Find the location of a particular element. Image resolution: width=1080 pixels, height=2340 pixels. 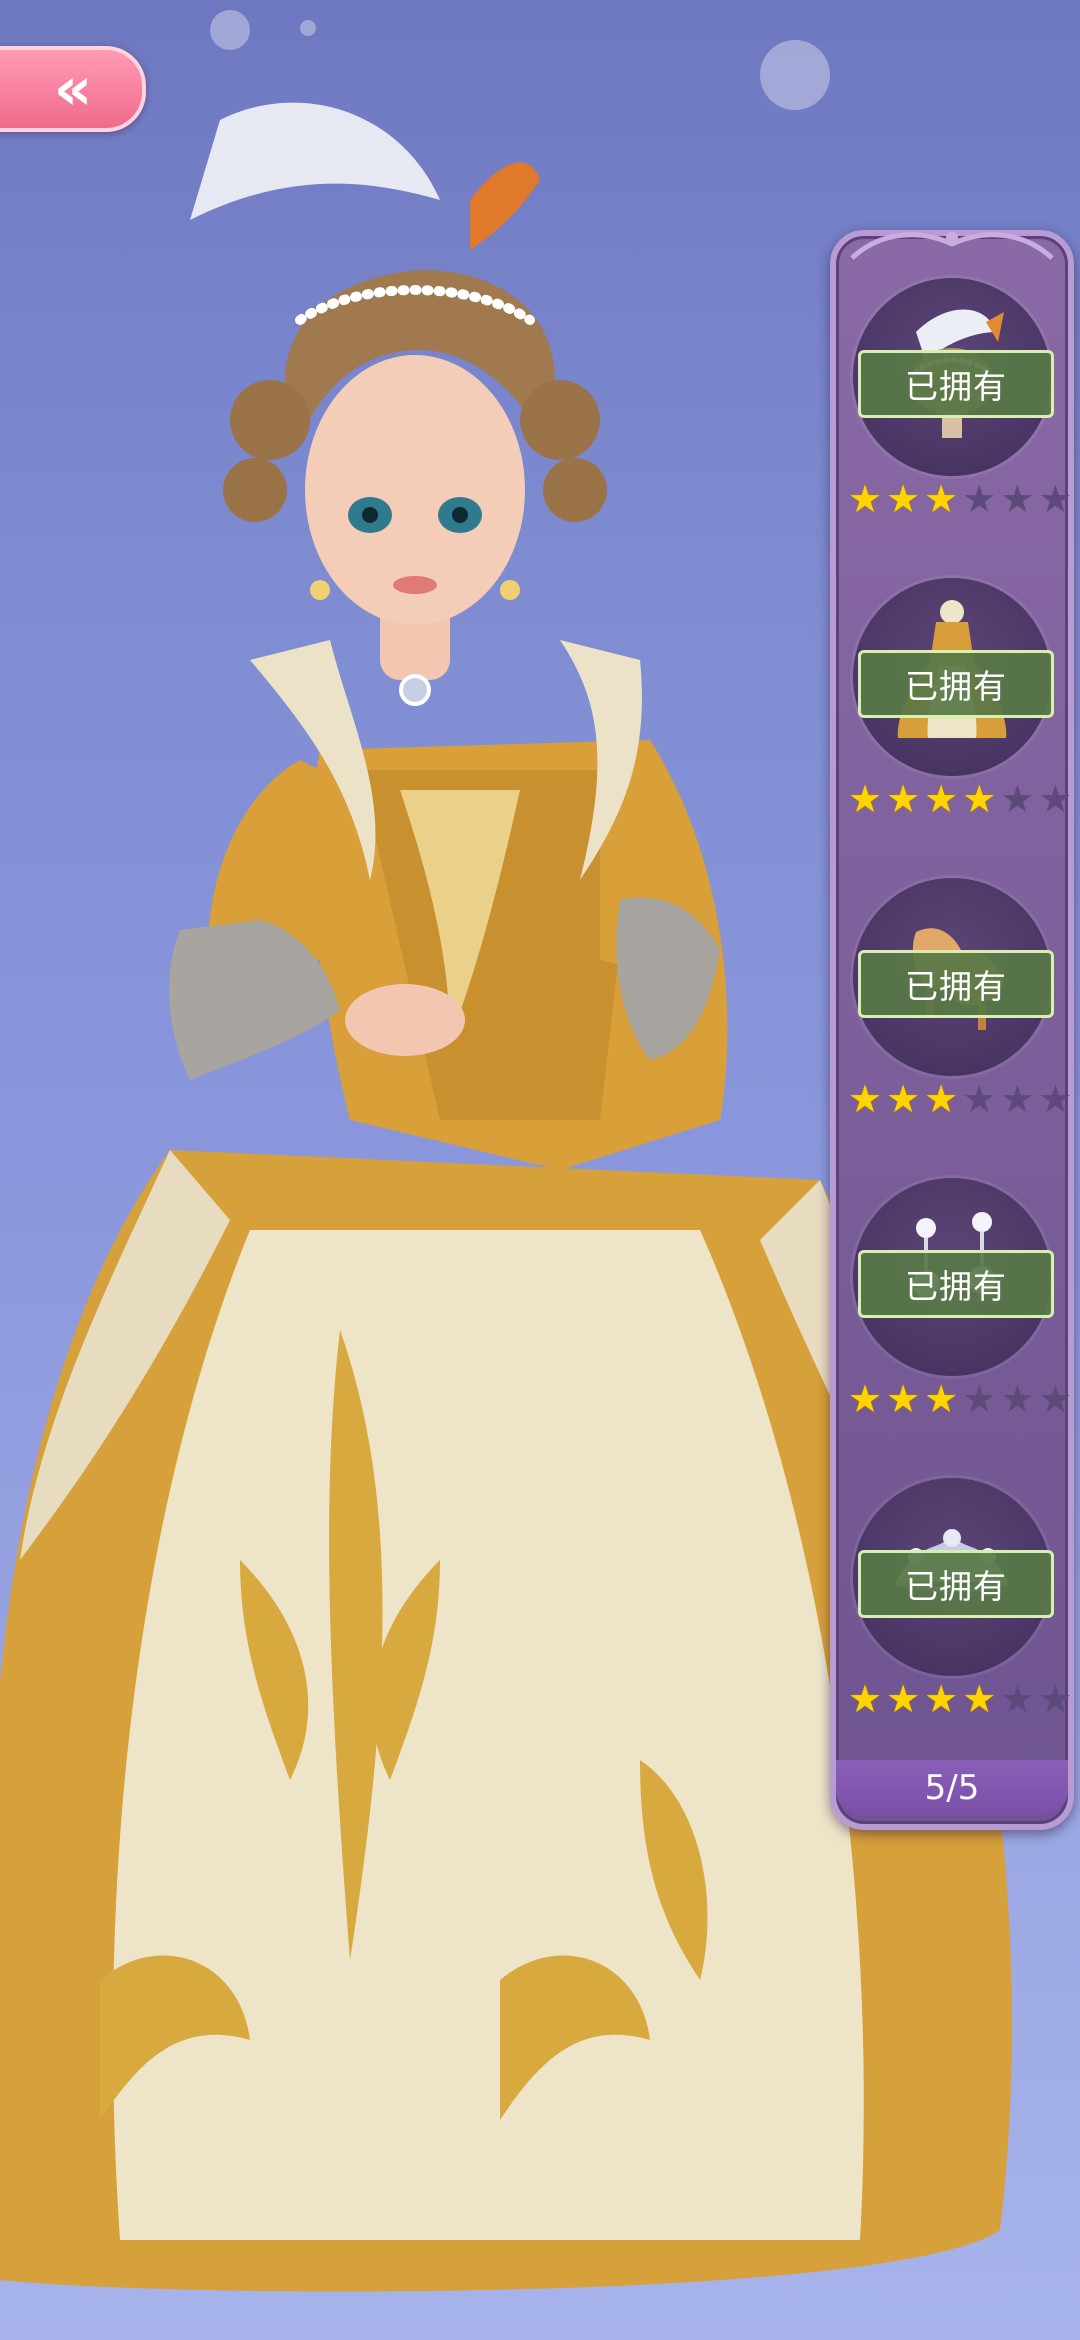

outfit-slot-shoes: 已拥有 ★ ★ ★ ★ ★ ★ is located at coordinates (954, 1006).